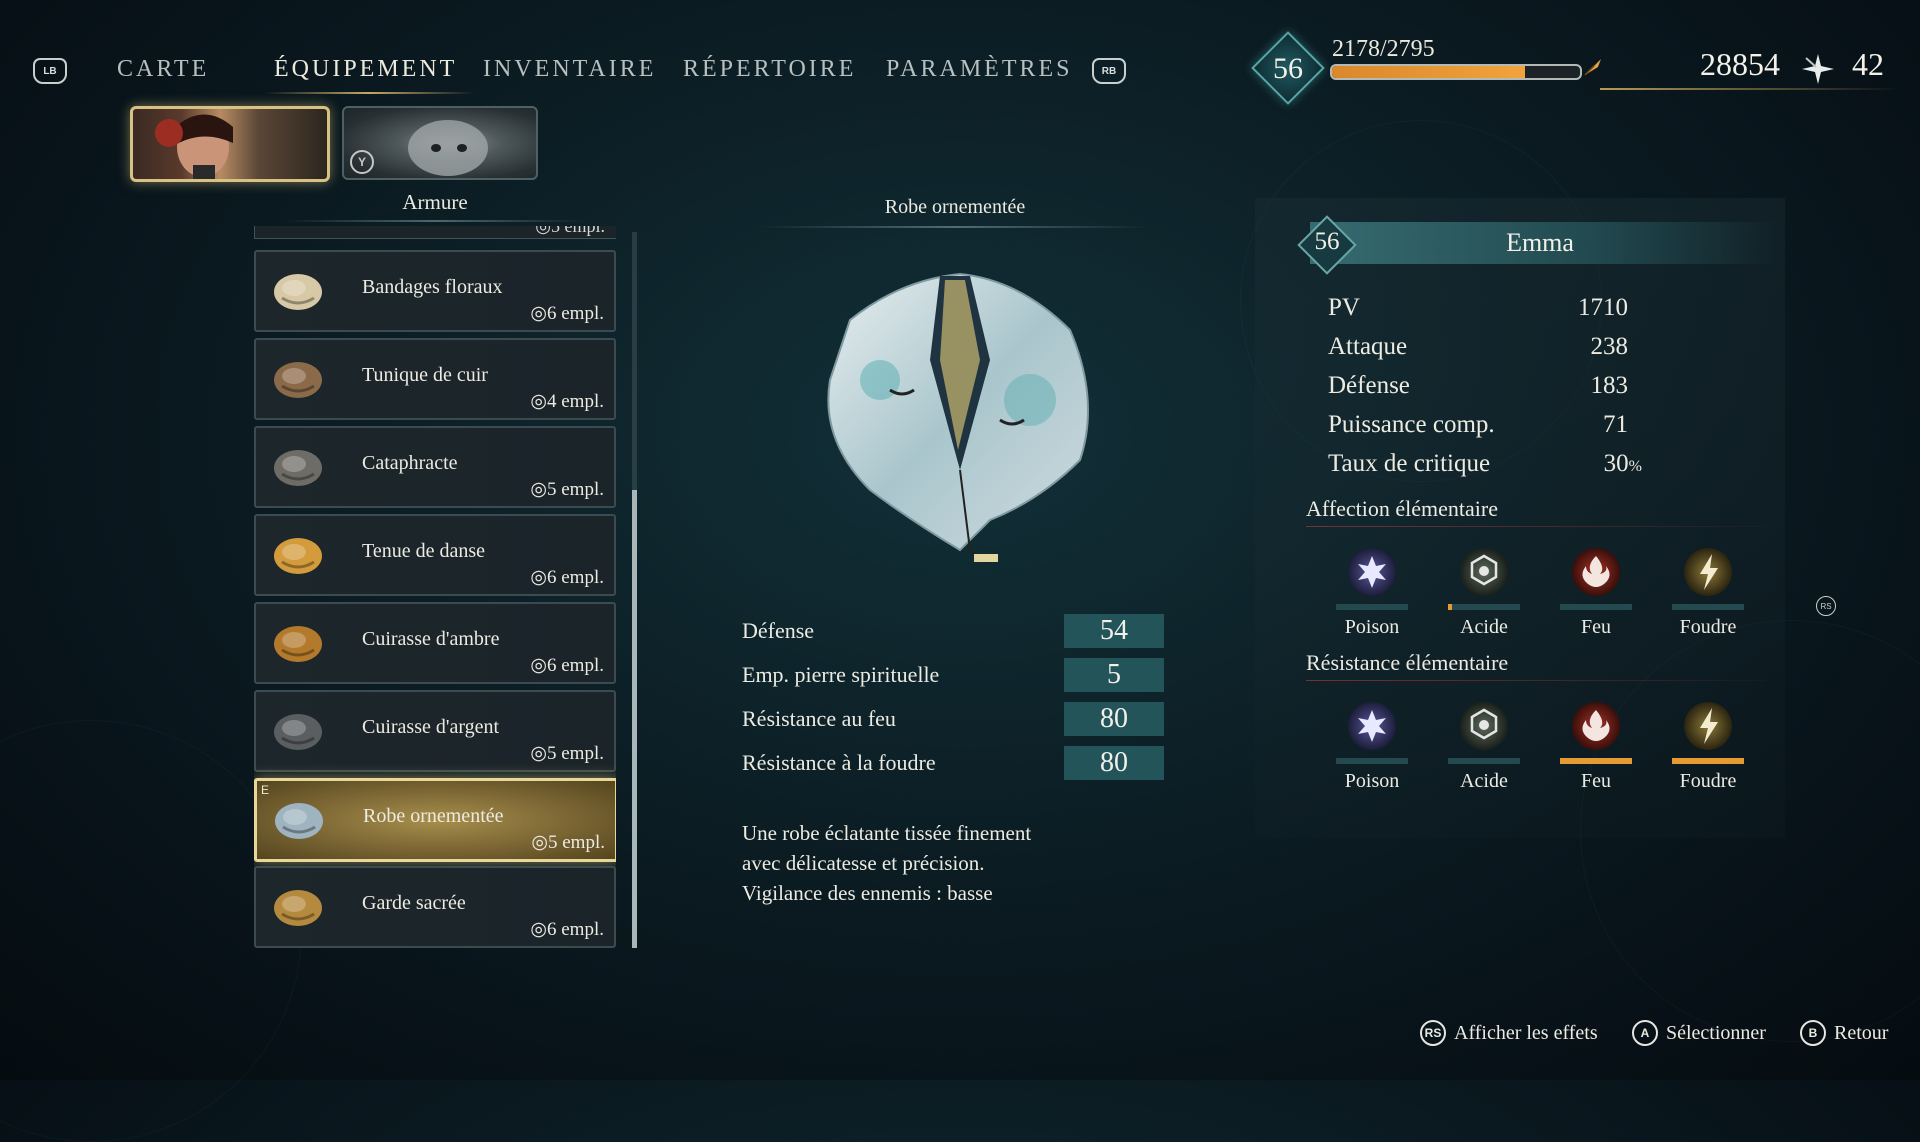  Describe the element at coordinates (298, 468) in the screenshot. I see `cataphract-icon` at that location.